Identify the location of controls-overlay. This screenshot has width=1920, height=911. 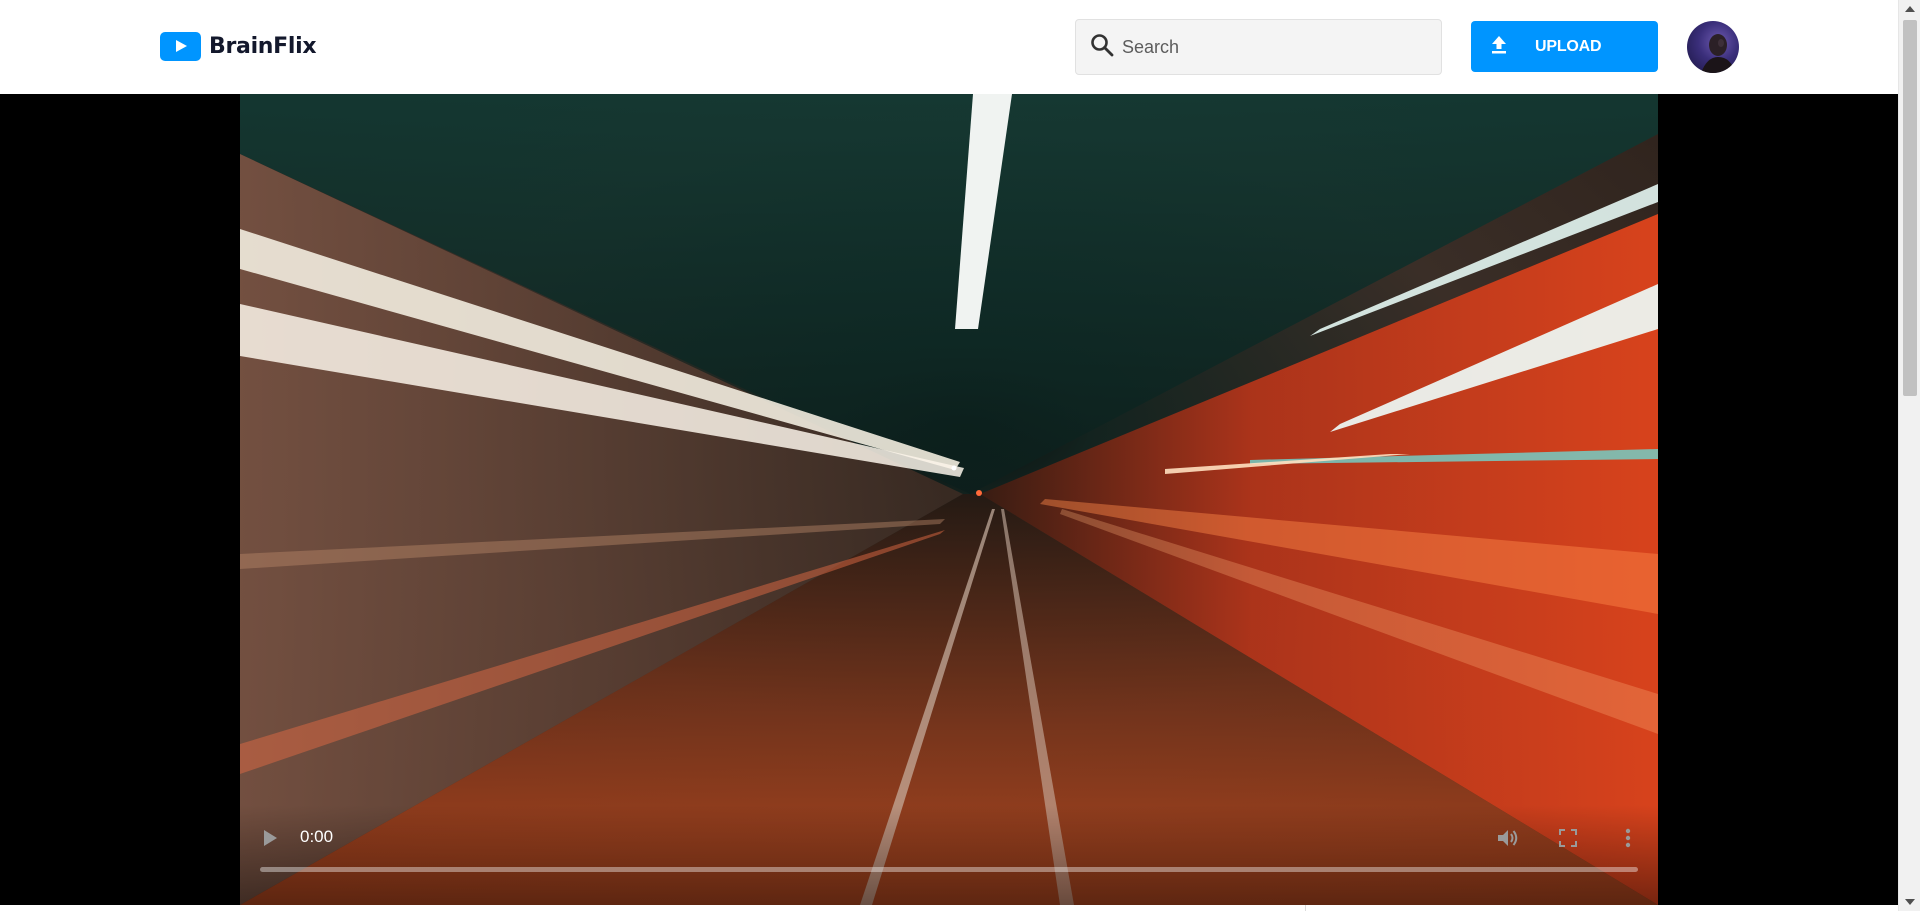
(949, 855).